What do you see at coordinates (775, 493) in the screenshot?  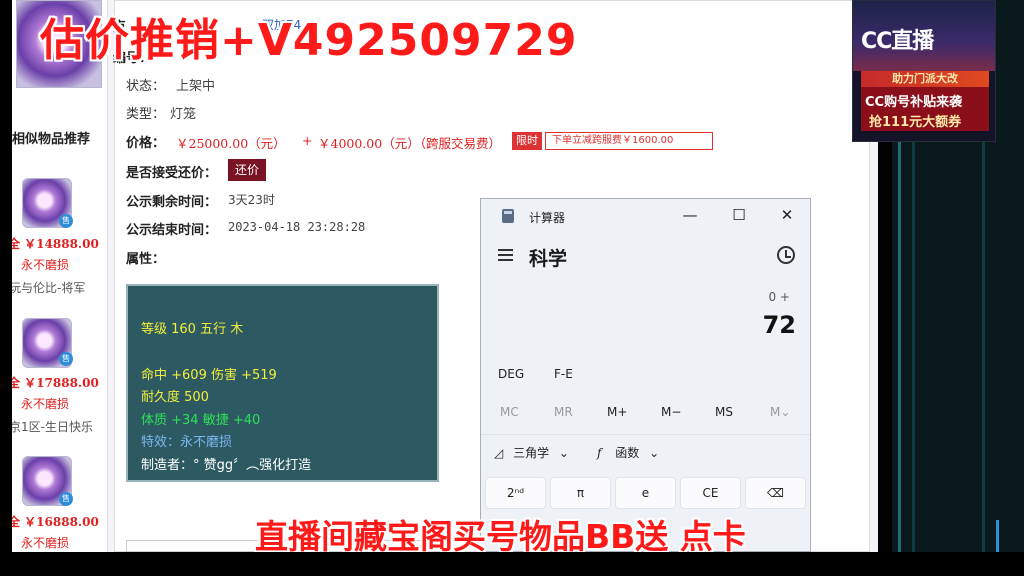 I see `backspace-key: ⌫` at bounding box center [775, 493].